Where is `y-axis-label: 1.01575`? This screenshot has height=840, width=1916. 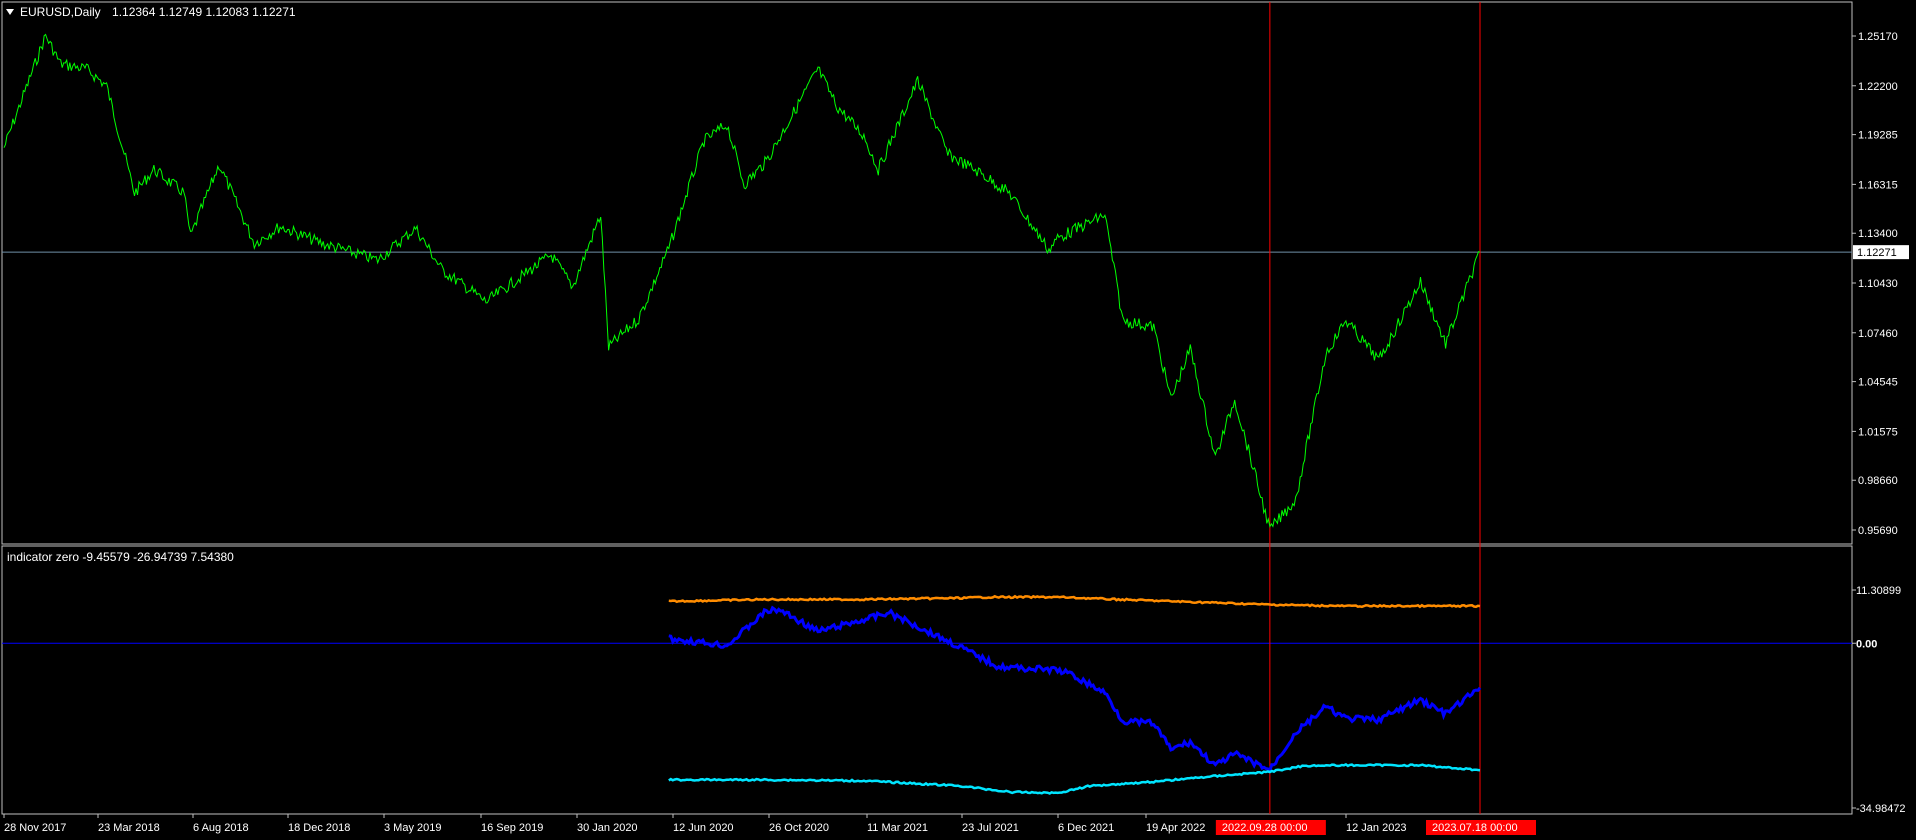 y-axis-label: 1.01575 is located at coordinates (1878, 432).